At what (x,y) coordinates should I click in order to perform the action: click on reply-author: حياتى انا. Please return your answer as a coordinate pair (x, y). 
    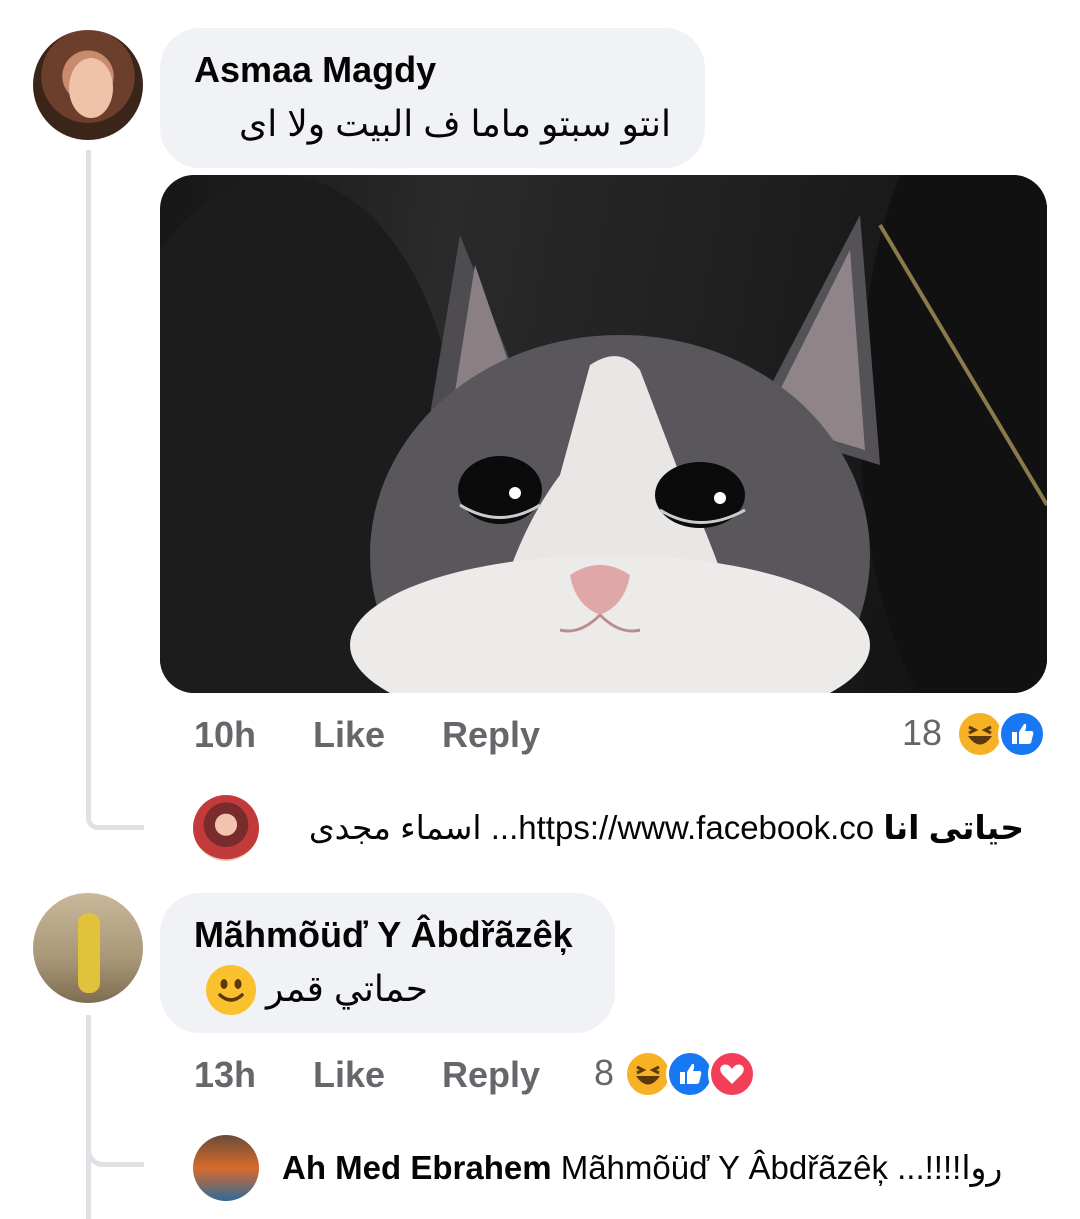
    Looking at the image, I should click on (953, 827).